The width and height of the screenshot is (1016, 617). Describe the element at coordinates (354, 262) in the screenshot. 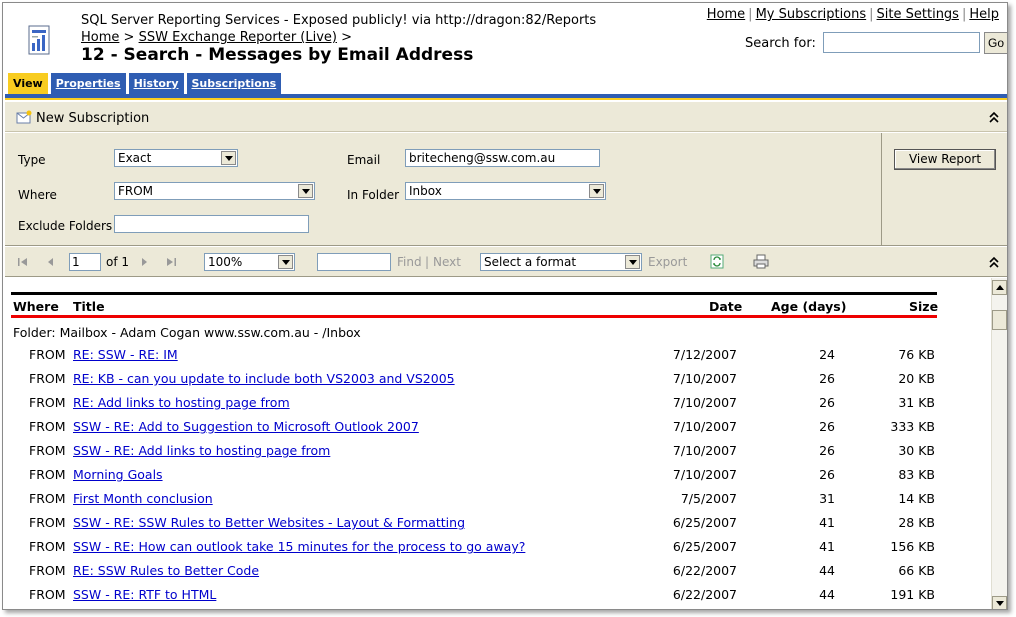

I see `find-input` at that location.